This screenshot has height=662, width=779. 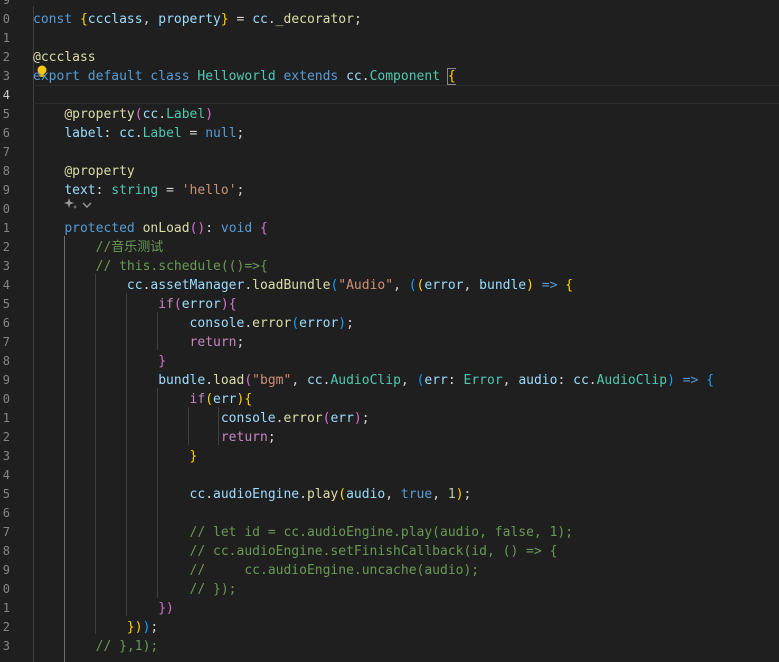 What do you see at coordinates (444, 285) in the screenshot?
I see `code-token: error` at bounding box center [444, 285].